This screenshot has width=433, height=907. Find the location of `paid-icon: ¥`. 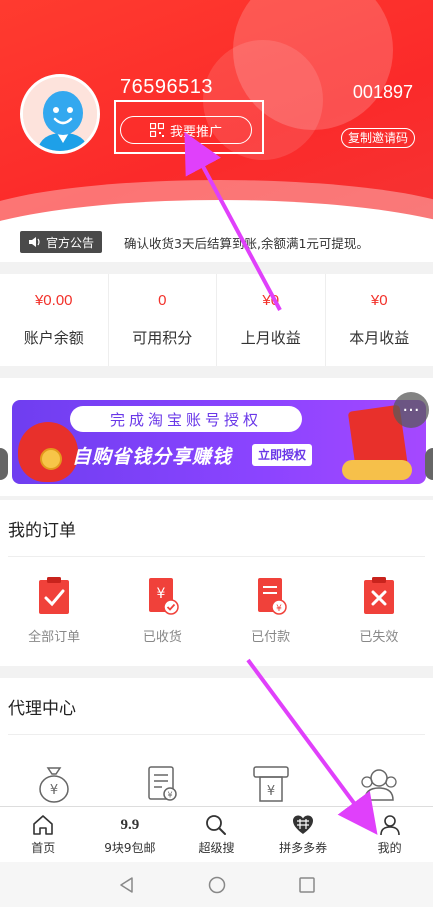

paid-icon: ¥ is located at coordinates (272, 596).